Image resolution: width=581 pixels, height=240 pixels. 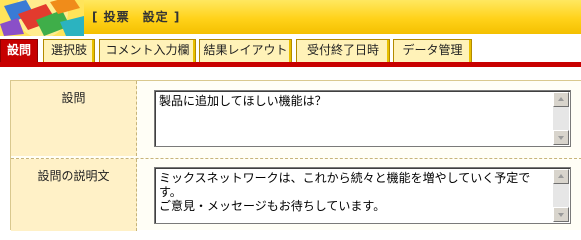 What do you see at coordinates (561, 195) in the screenshot?
I see `description-scrollbar` at bounding box center [561, 195].